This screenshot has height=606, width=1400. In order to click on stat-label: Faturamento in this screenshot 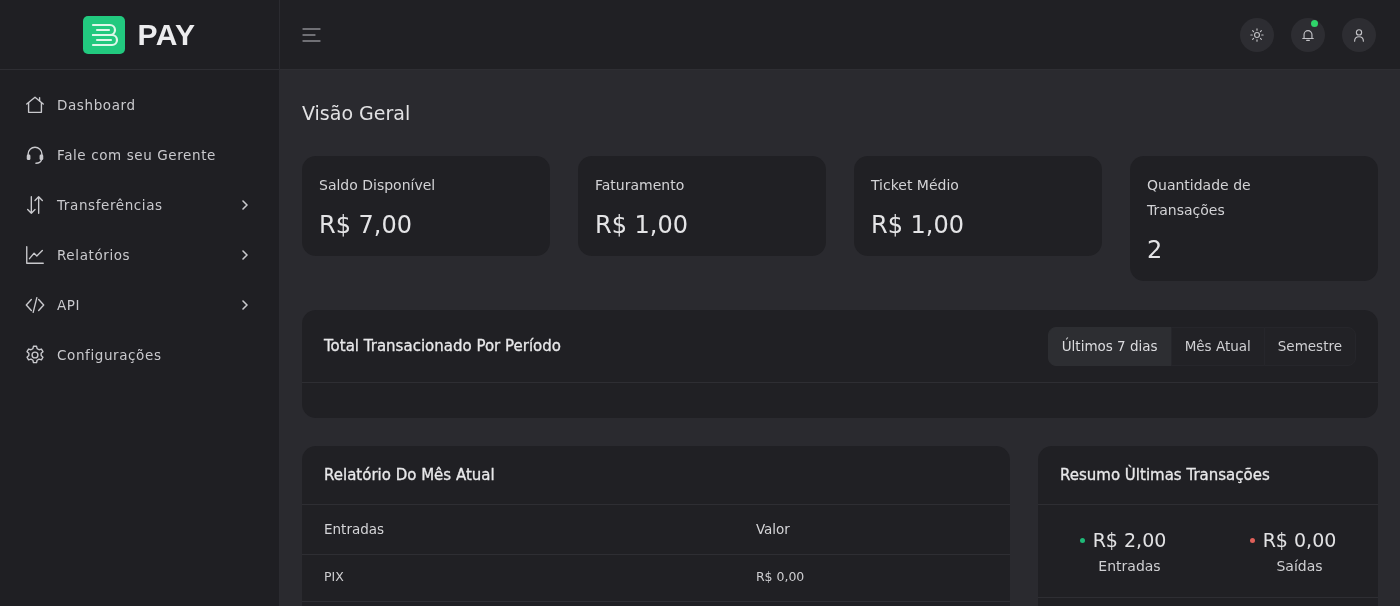, I will do `click(640, 185)`.